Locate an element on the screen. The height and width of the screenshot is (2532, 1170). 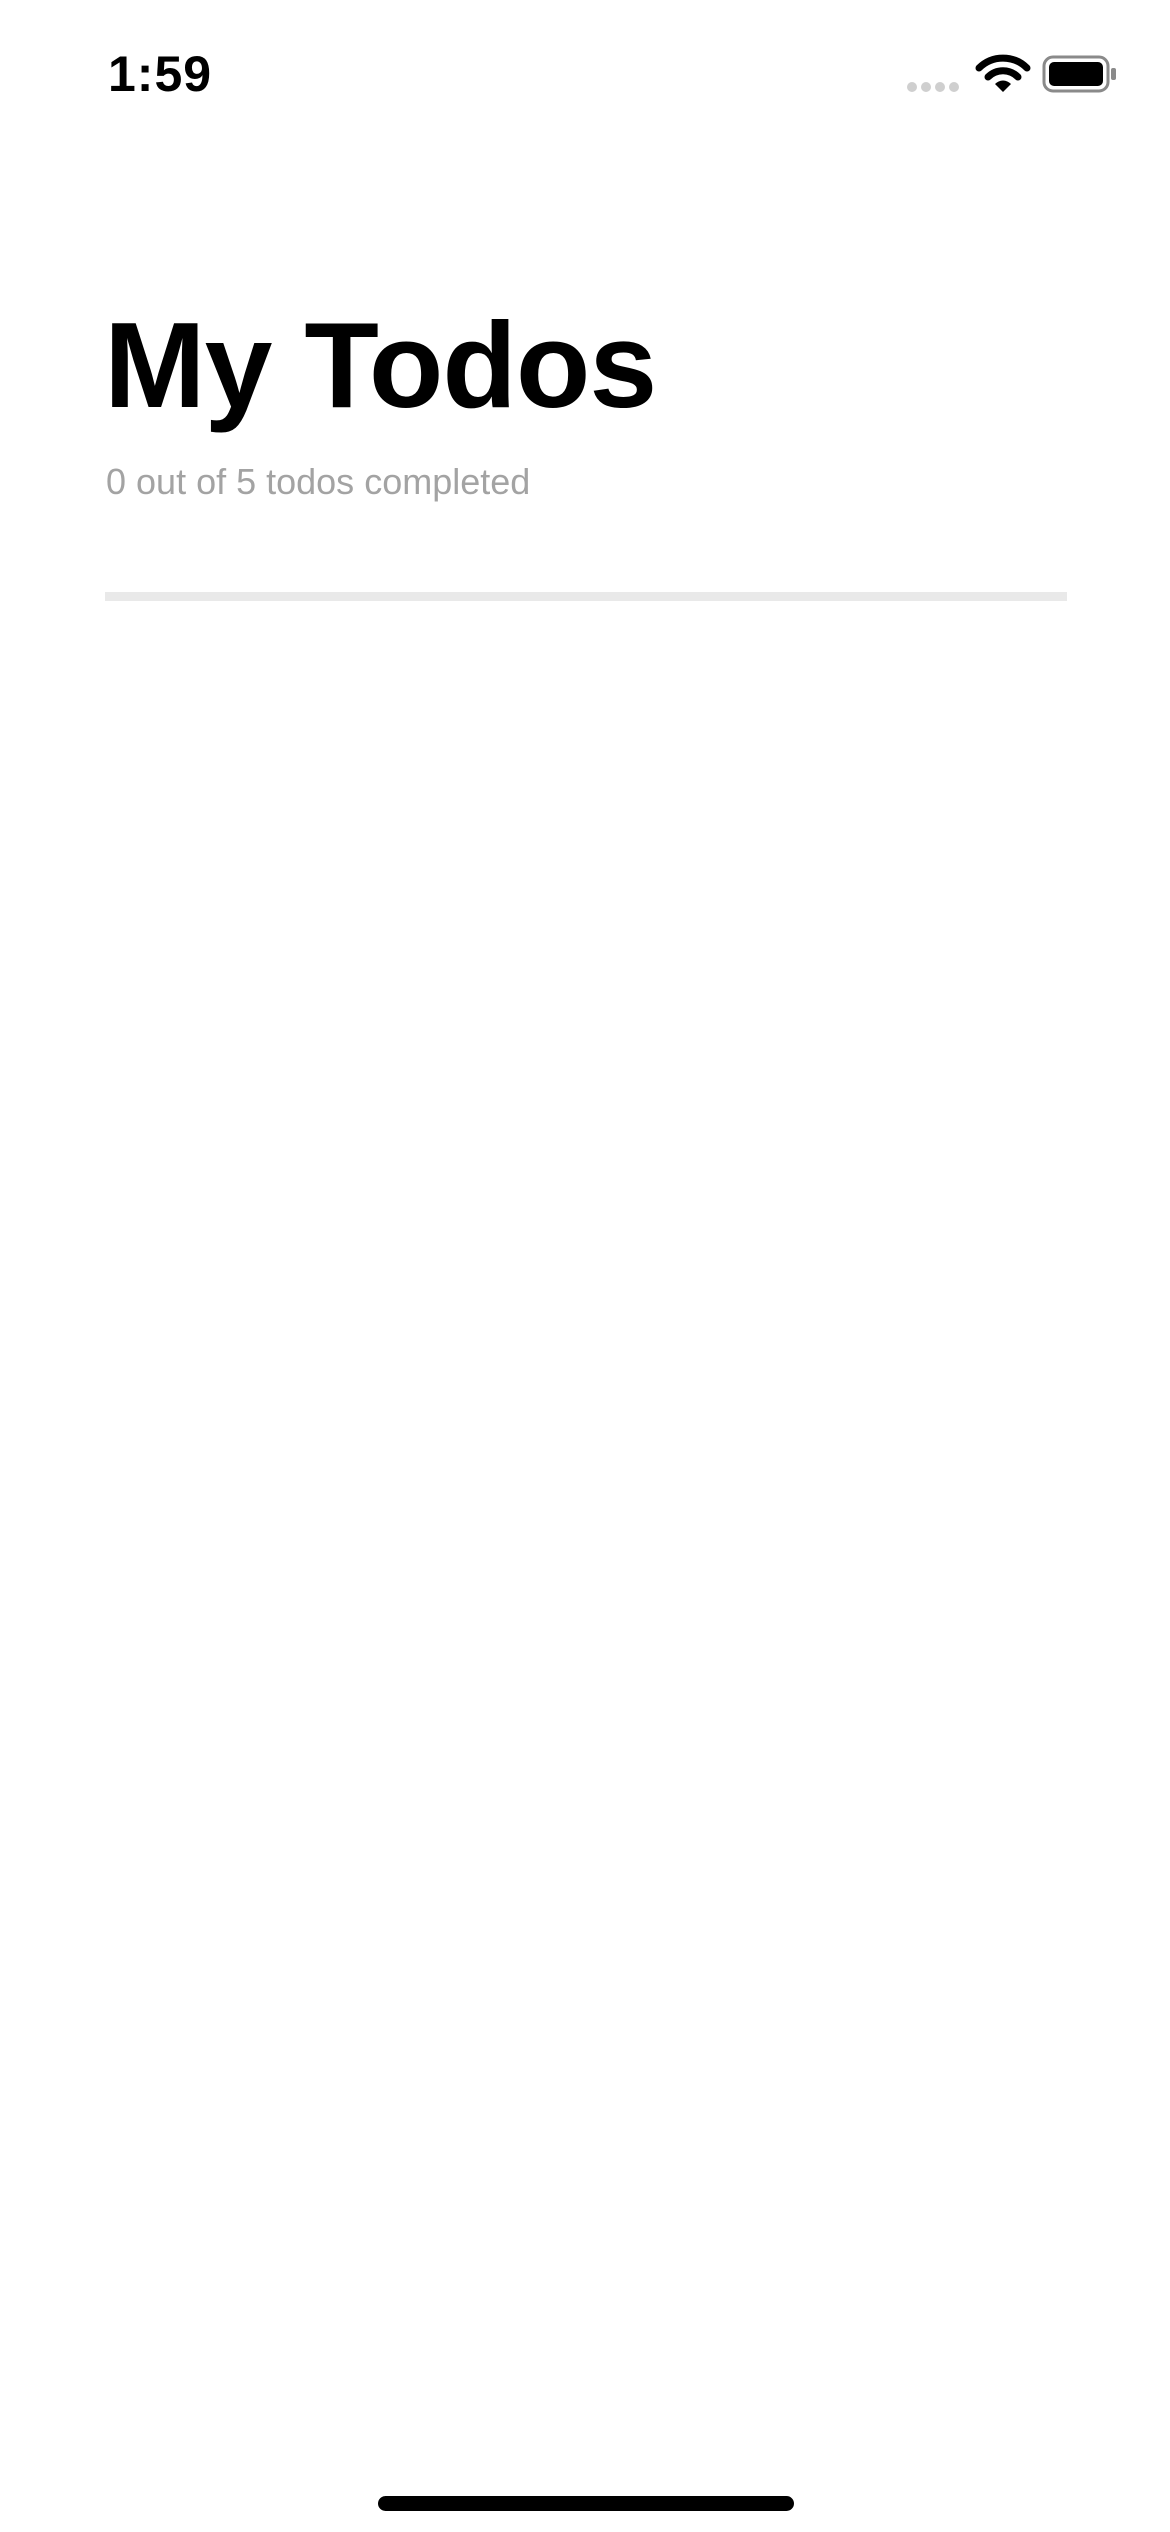
battery-icon is located at coordinates (1079, 74).